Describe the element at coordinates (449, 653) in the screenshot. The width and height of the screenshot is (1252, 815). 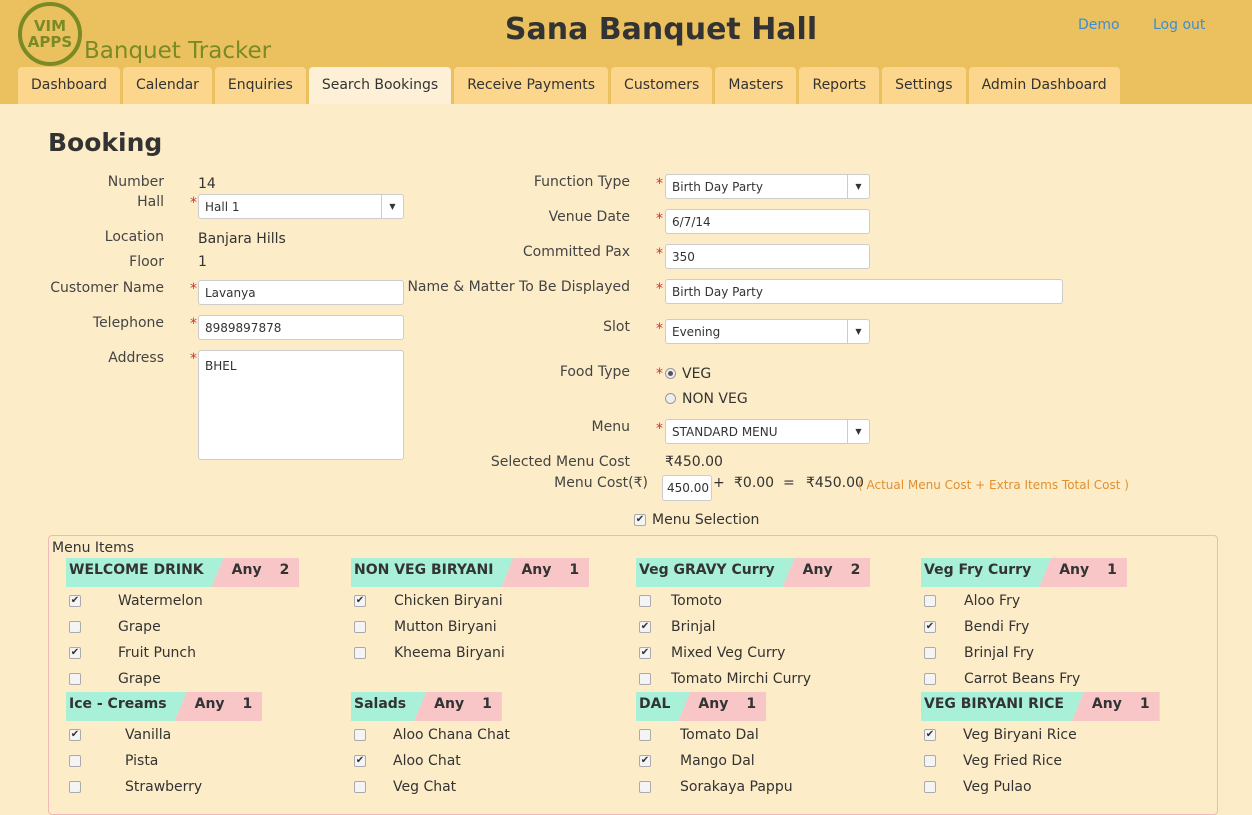
I see `menu-item-label: Kheema Biryani` at that location.